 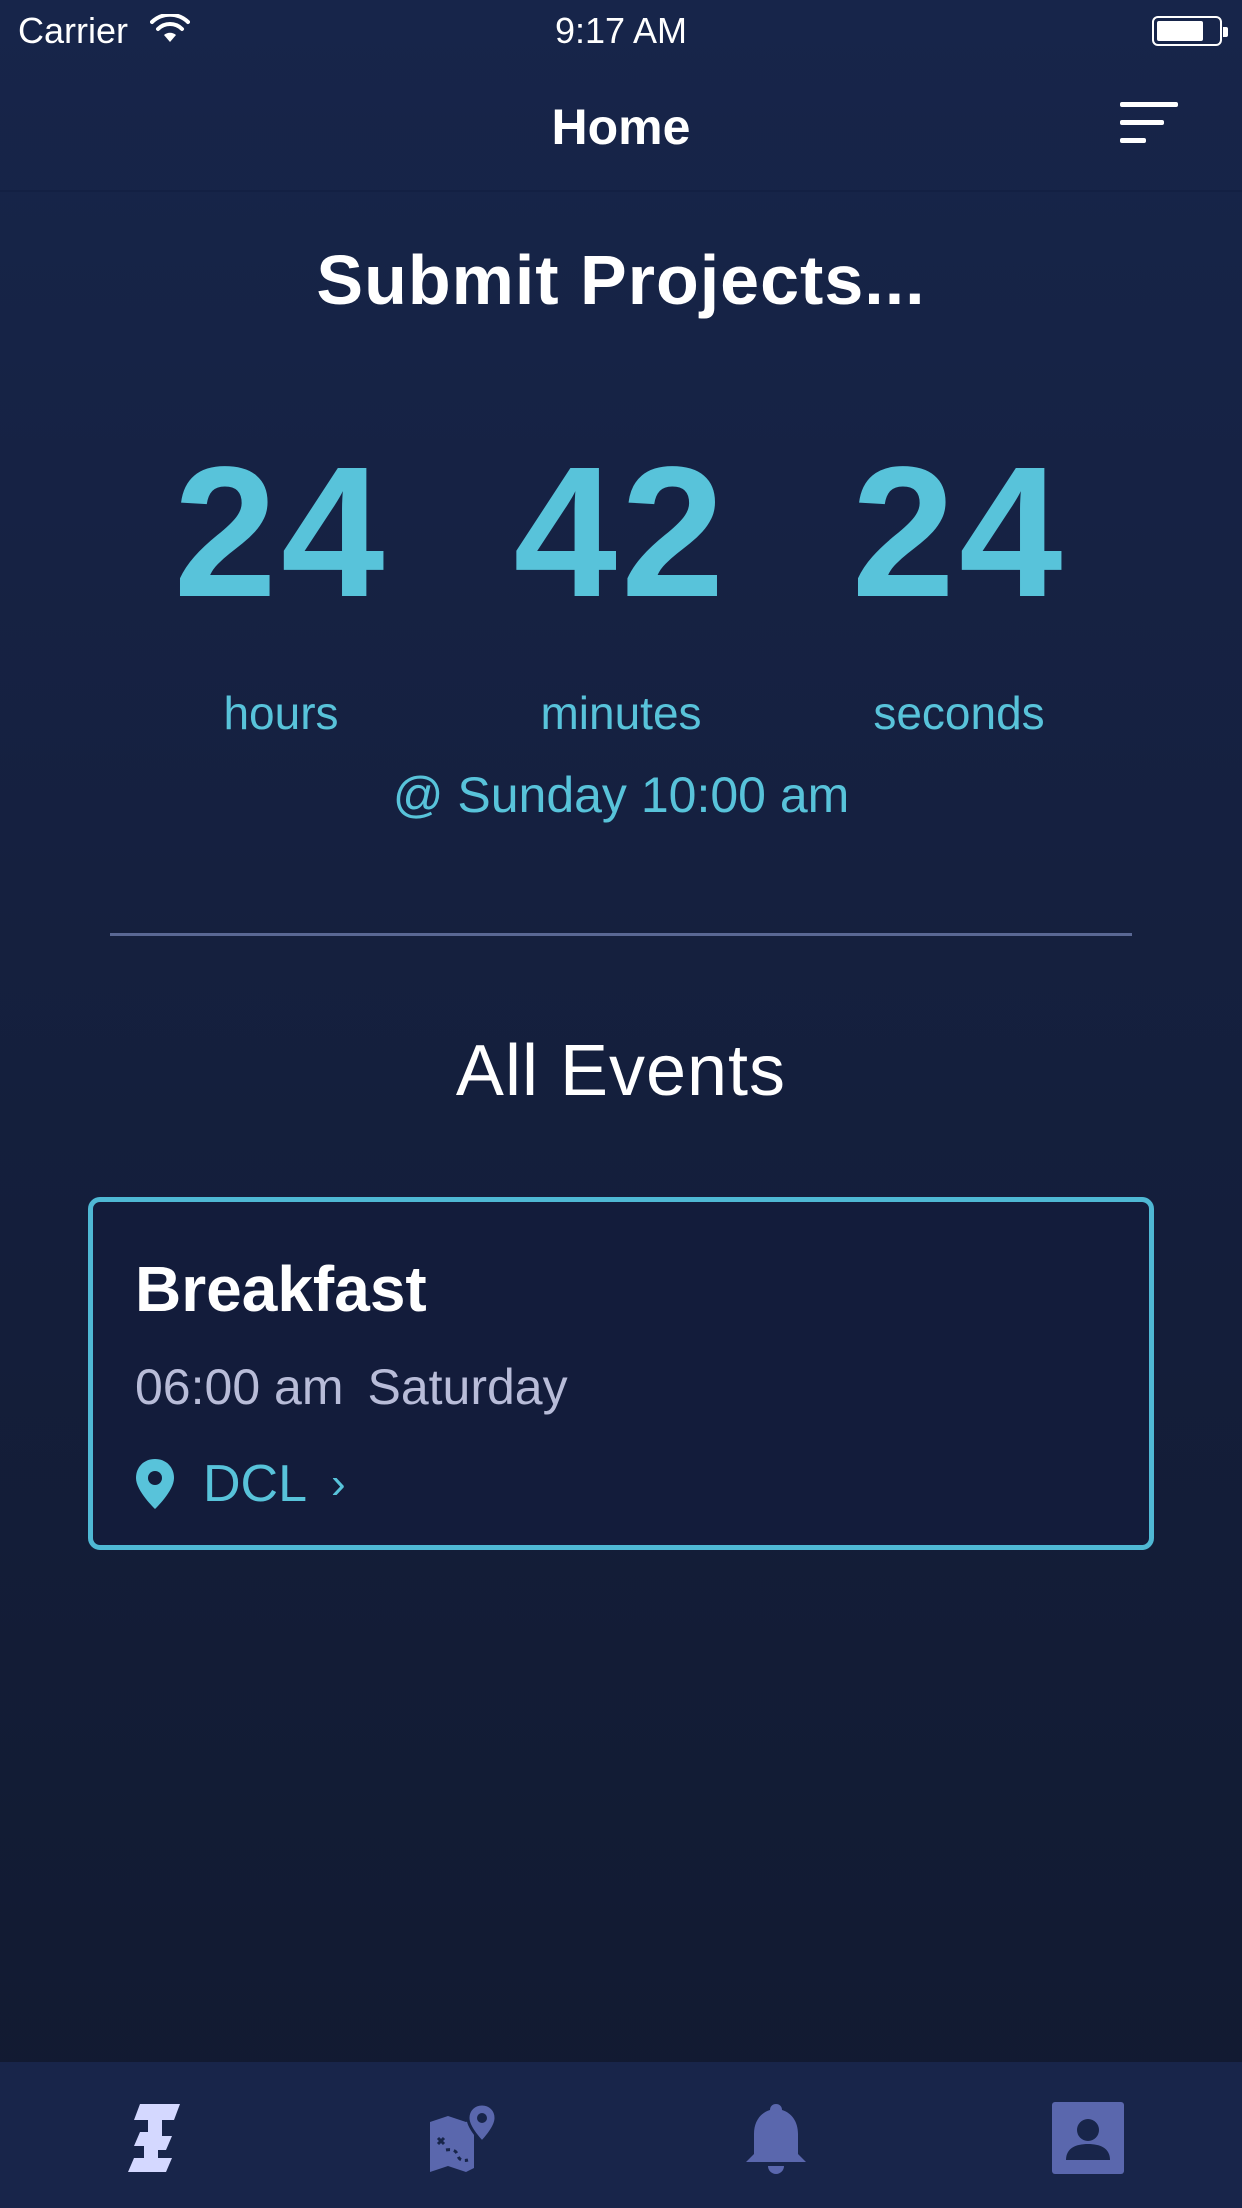 I want to click on hours-label: hours, so click(x=281, y=713).